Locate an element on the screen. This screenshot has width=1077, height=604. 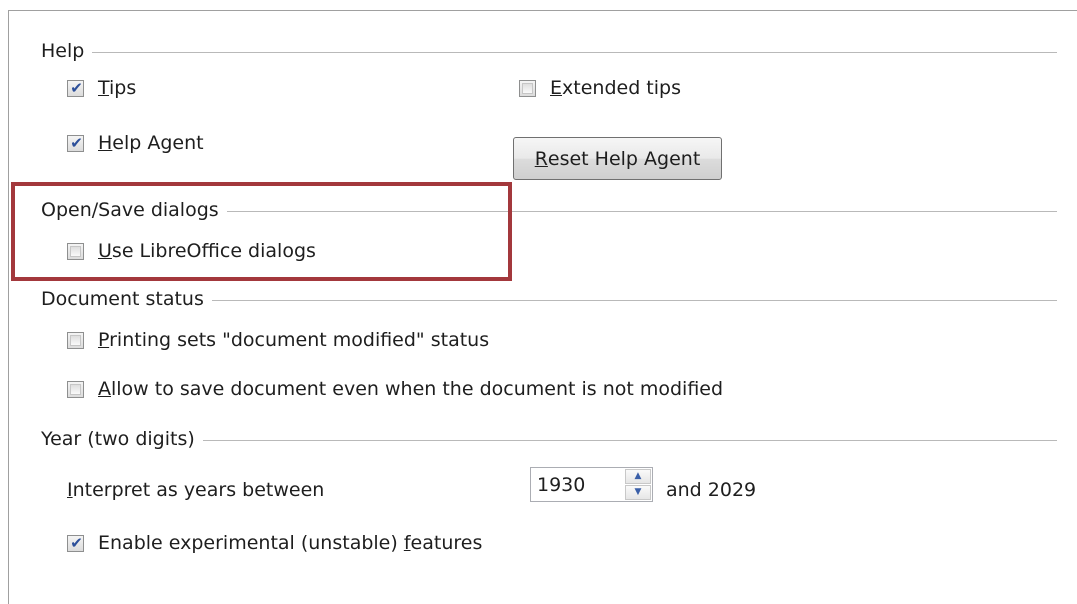
experimental-features-label: Enable experimental (unstable) features is located at coordinates (290, 543).